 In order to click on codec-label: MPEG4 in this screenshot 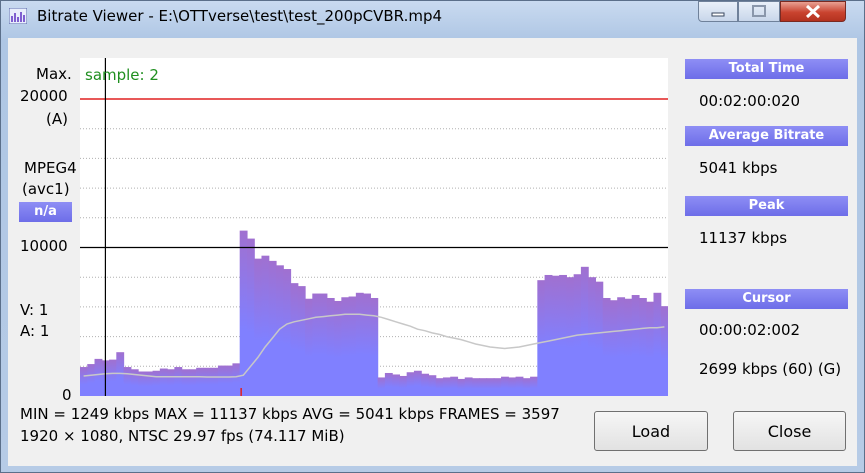, I will do `click(50, 168)`.